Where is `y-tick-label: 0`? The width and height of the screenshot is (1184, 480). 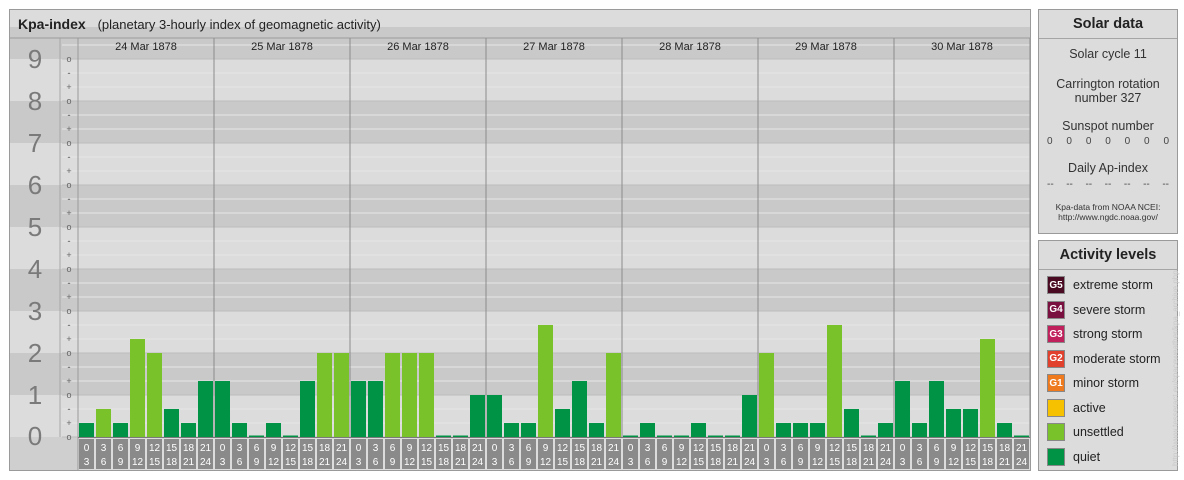 y-tick-label: 0 is located at coordinates (35, 436).